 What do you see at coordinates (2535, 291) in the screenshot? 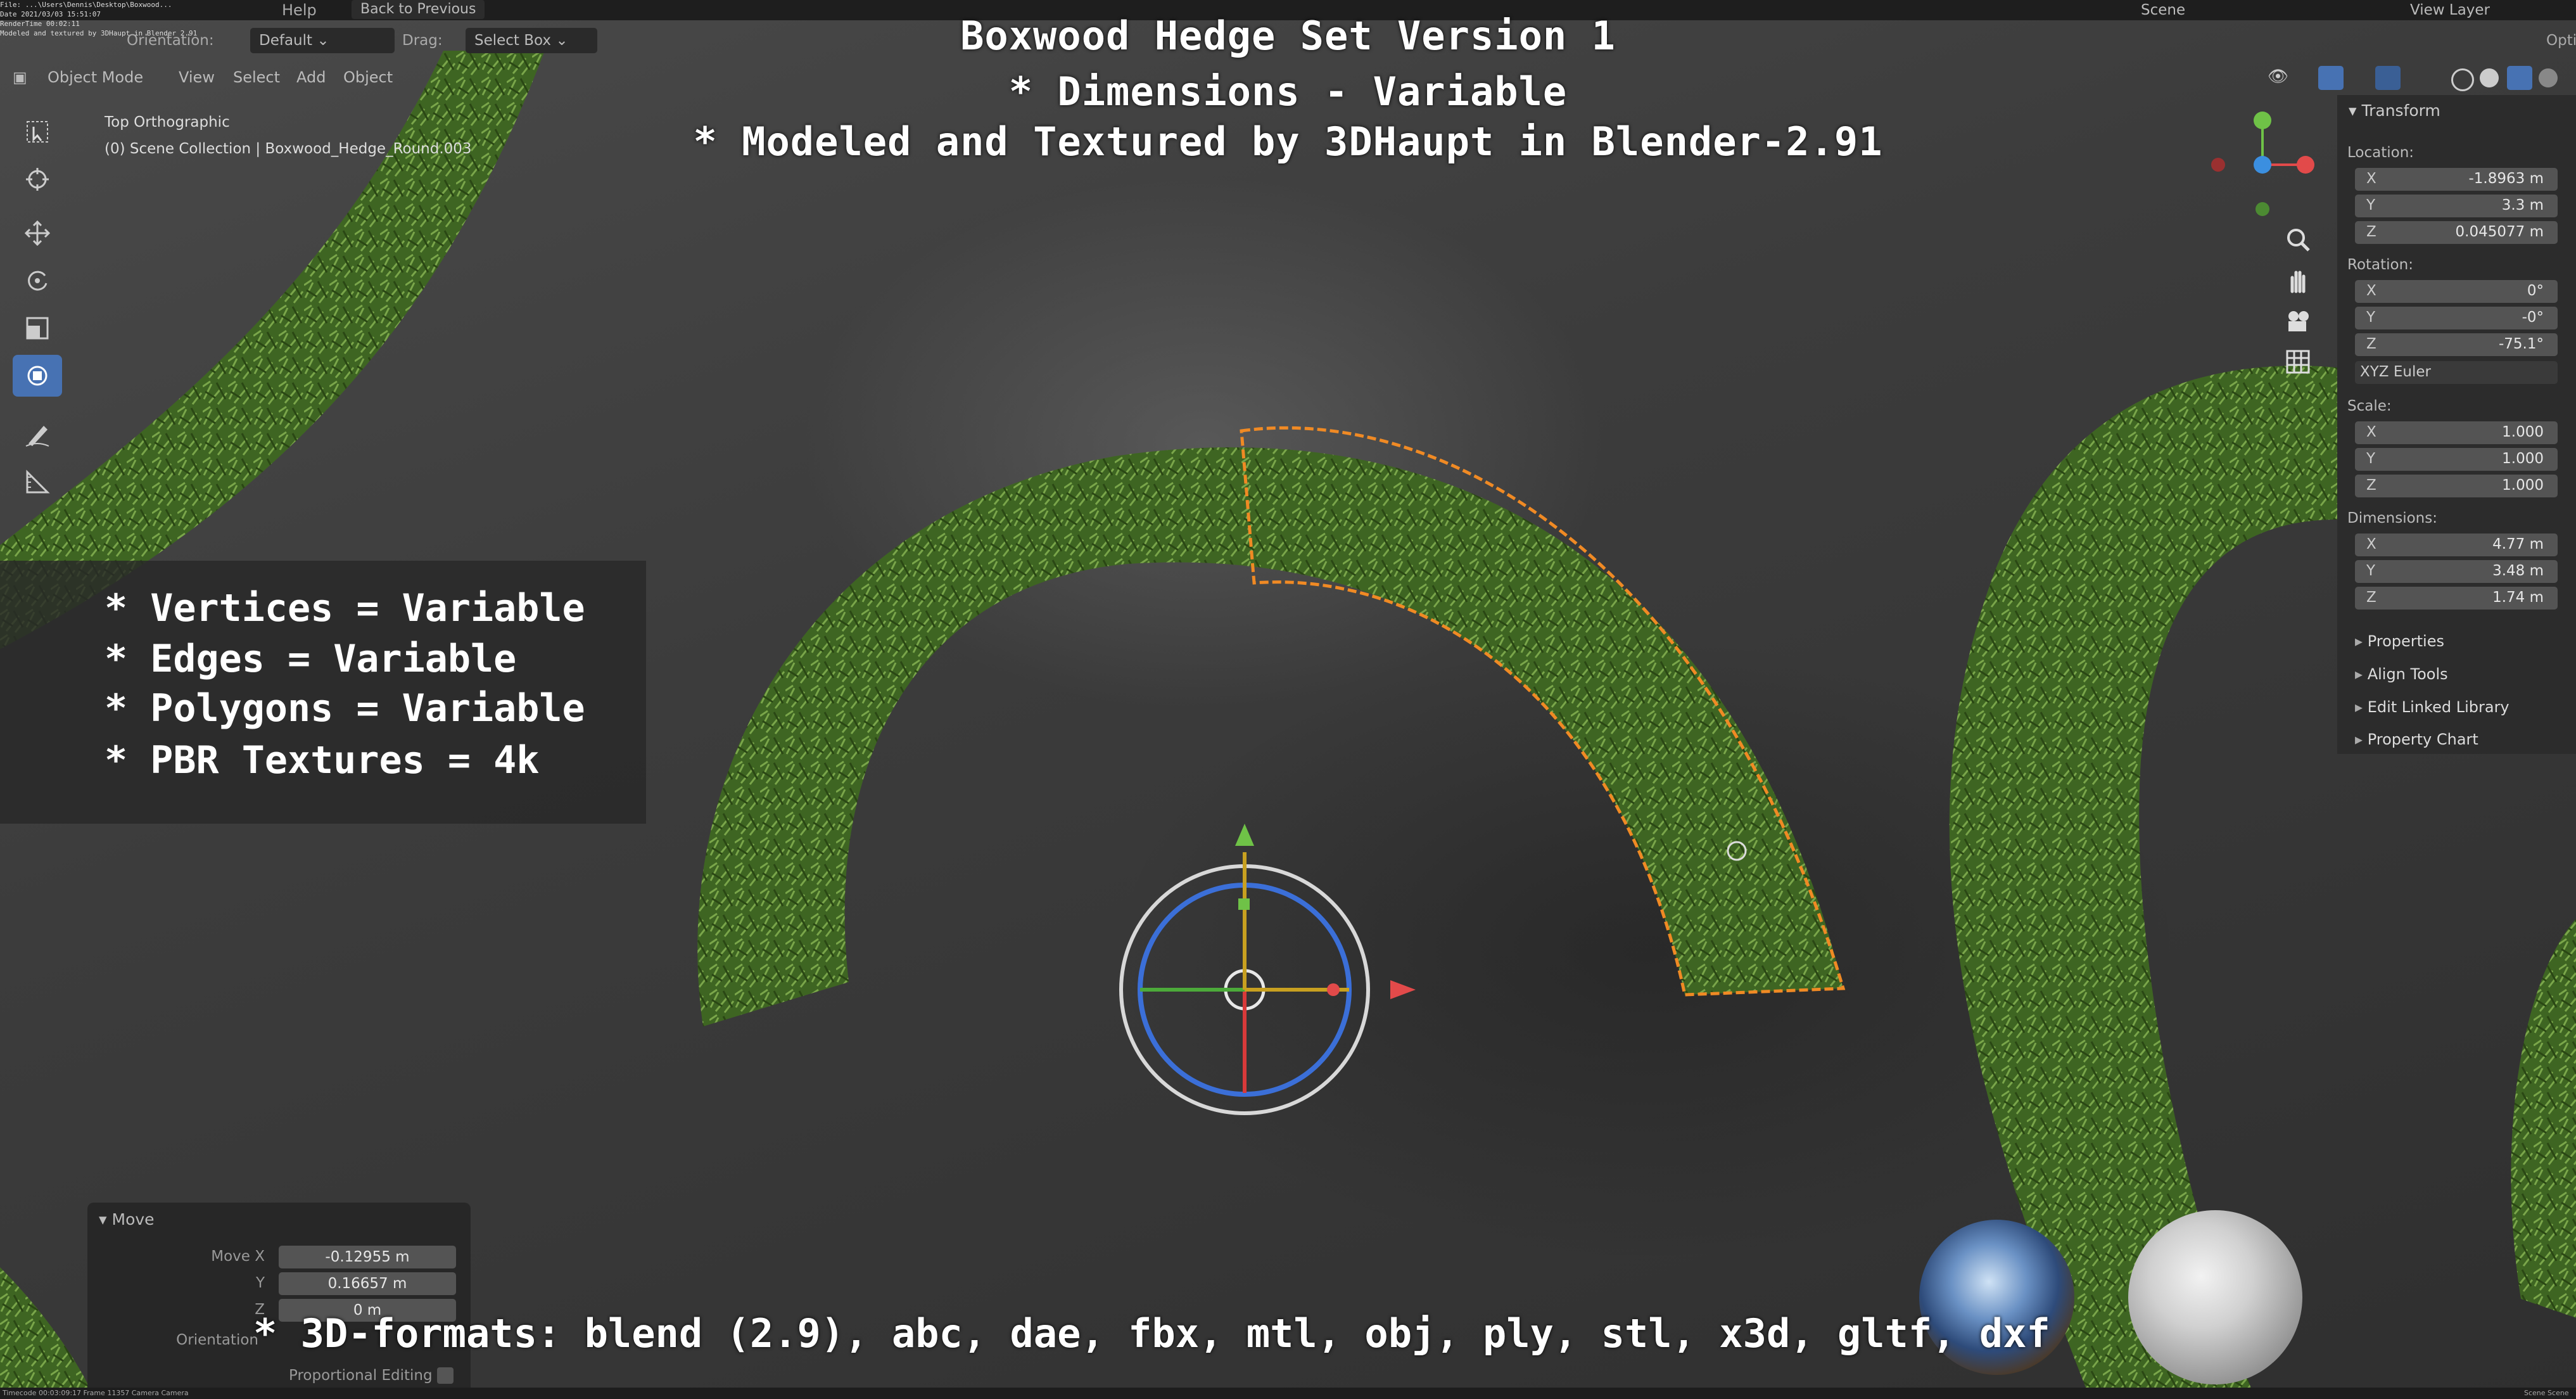
I see `field-value: 0°` at bounding box center [2535, 291].